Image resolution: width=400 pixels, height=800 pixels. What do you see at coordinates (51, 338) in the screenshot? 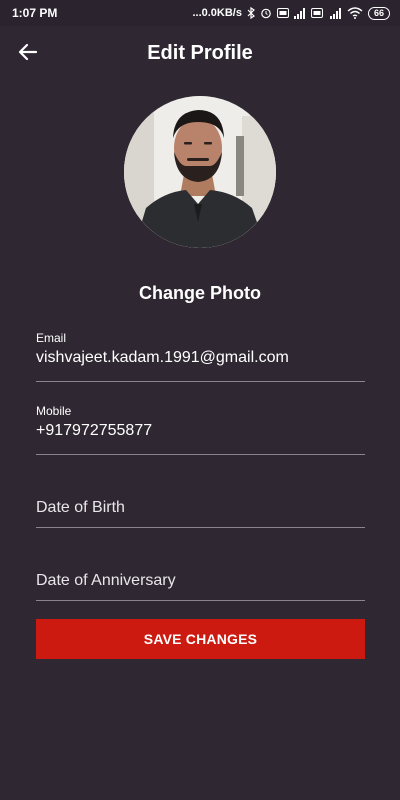
I see `email-label: Email` at bounding box center [51, 338].